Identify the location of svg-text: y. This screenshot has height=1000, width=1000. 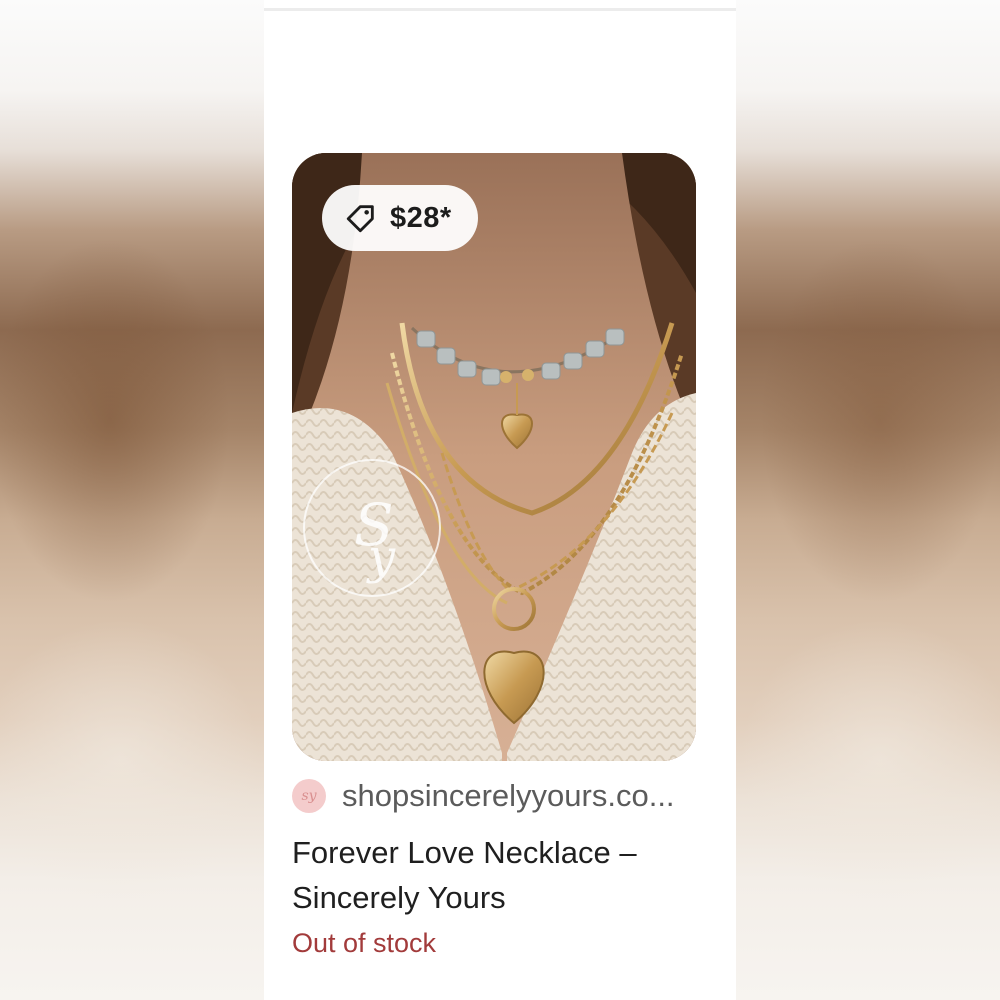
(381, 557).